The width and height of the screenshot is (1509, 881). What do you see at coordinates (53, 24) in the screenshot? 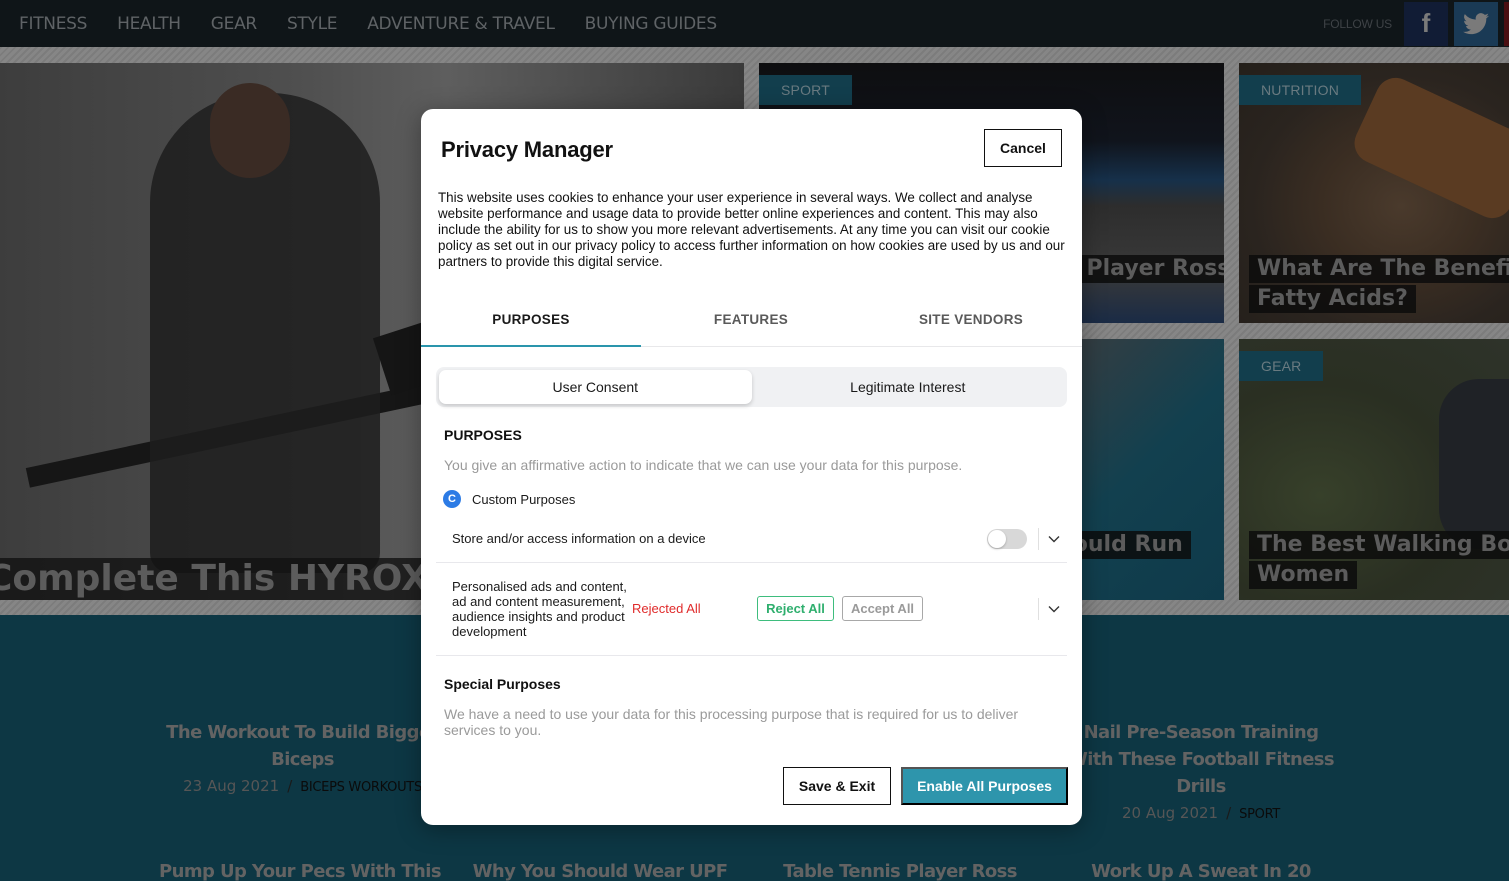
I see `nav-item-fitness: FITNESS` at bounding box center [53, 24].